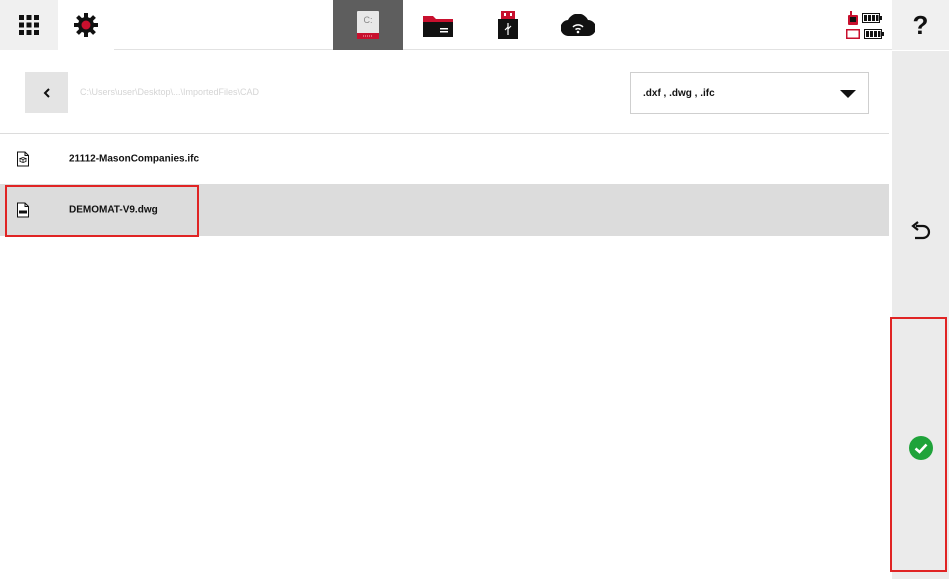 The width and height of the screenshot is (949, 579). Describe the element at coordinates (134, 159) in the screenshot. I see `file-name: 21112-MasonCompanies.ifc` at that location.